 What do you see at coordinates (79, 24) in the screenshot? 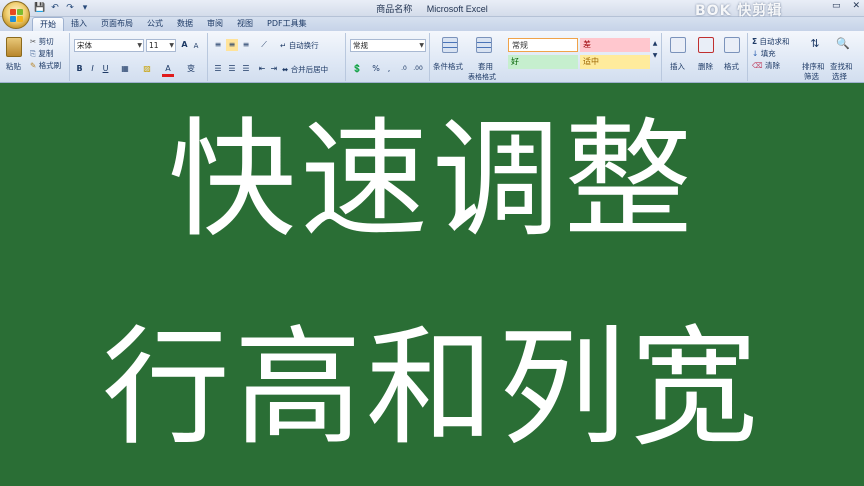
I see `tab-insert: 插入` at bounding box center [79, 24].